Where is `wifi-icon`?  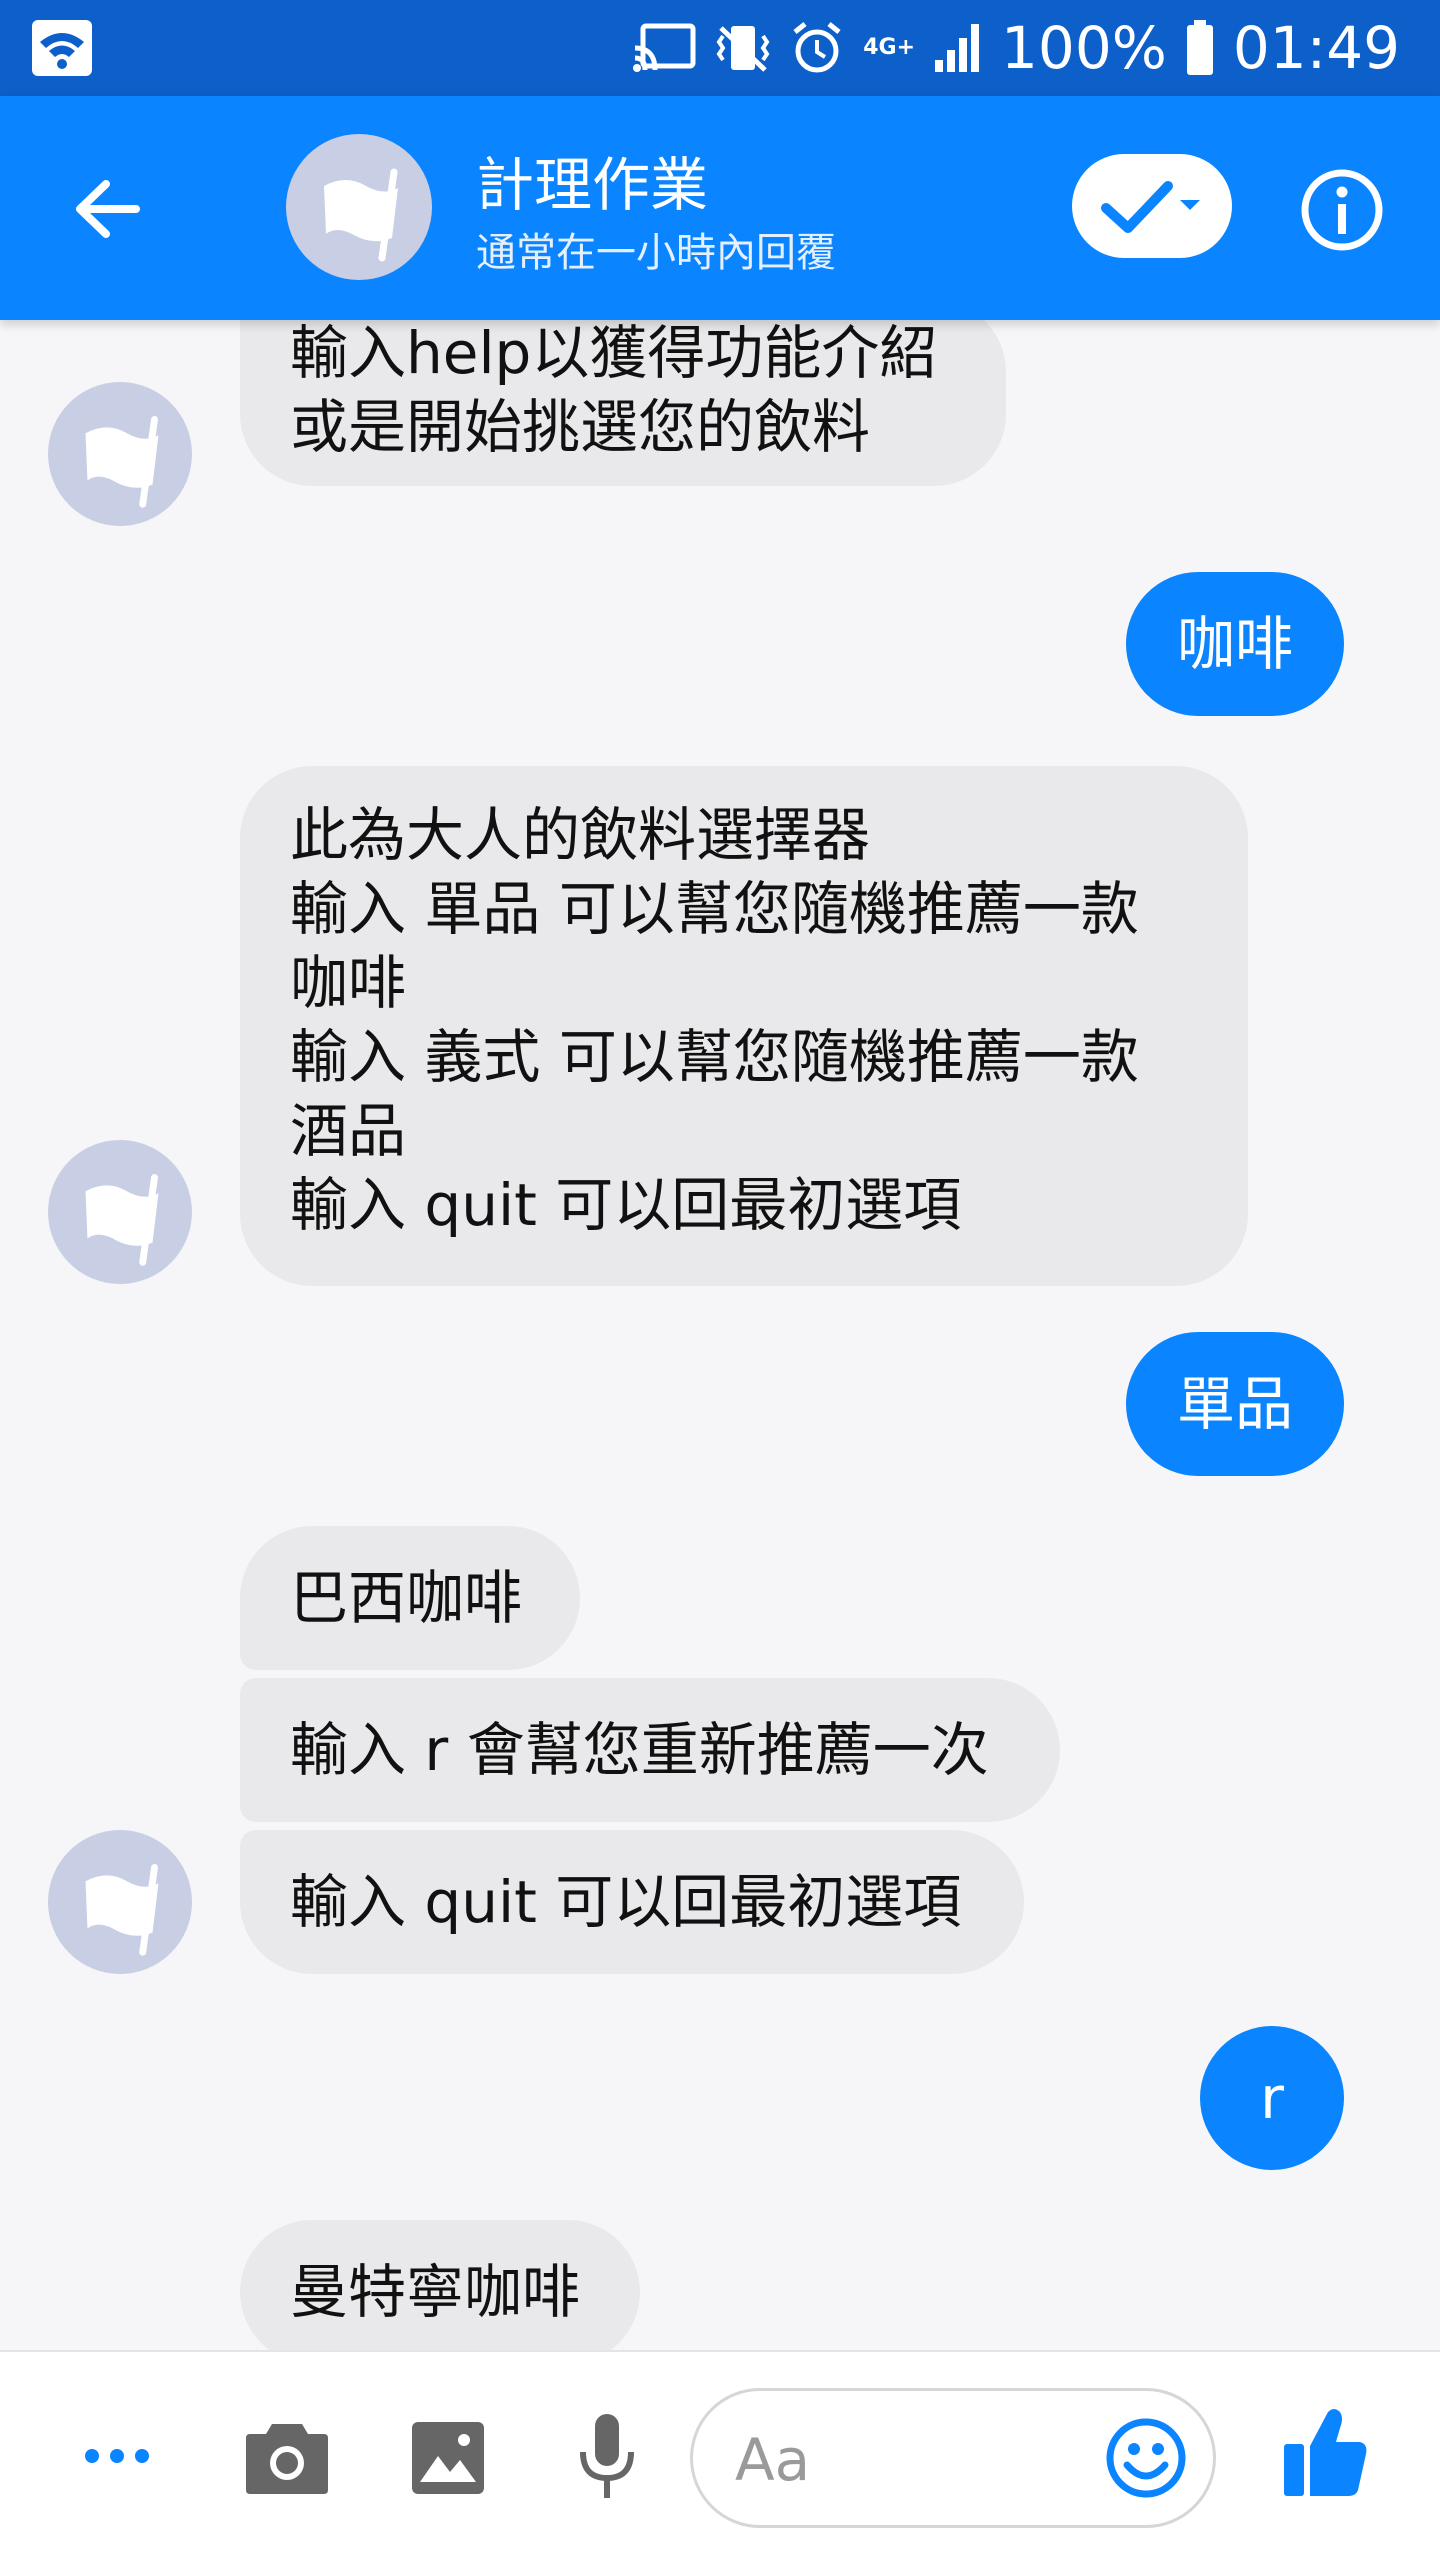
wifi-icon is located at coordinates (62, 48).